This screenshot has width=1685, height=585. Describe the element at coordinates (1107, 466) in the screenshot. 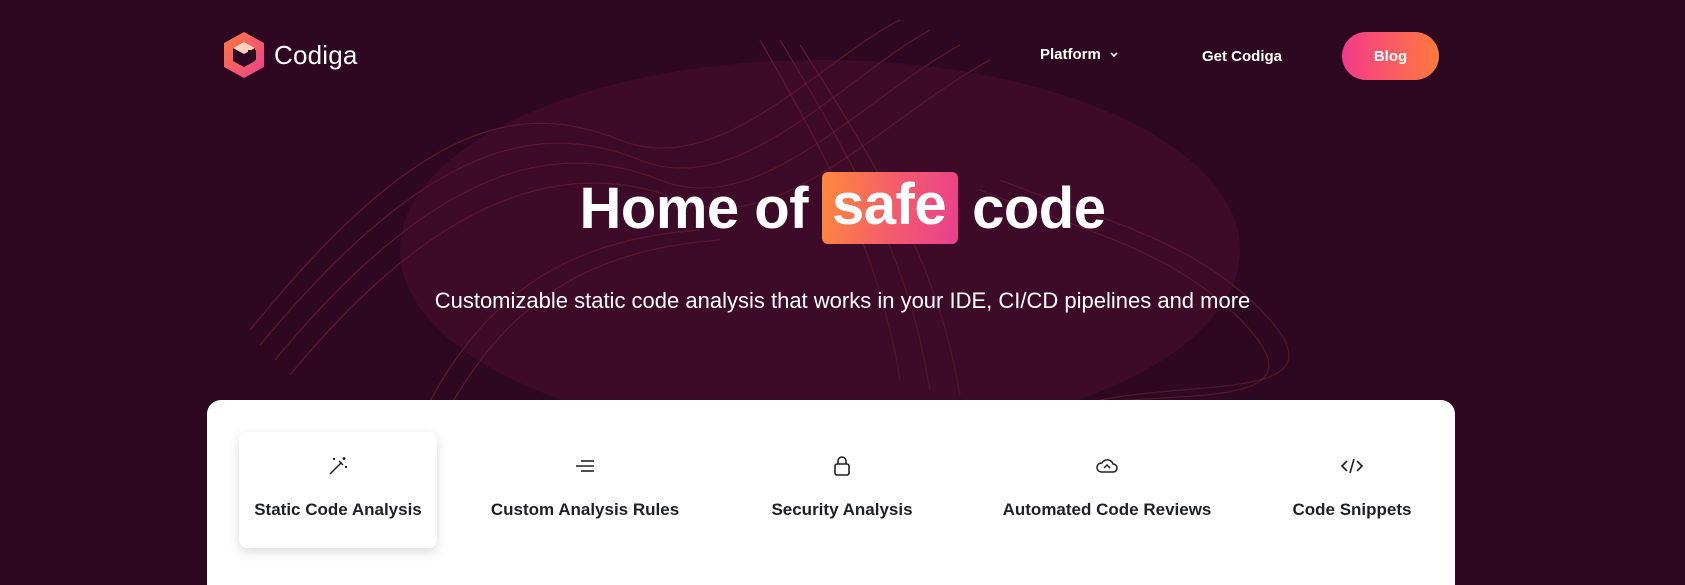

I see `cloud-icon` at that location.